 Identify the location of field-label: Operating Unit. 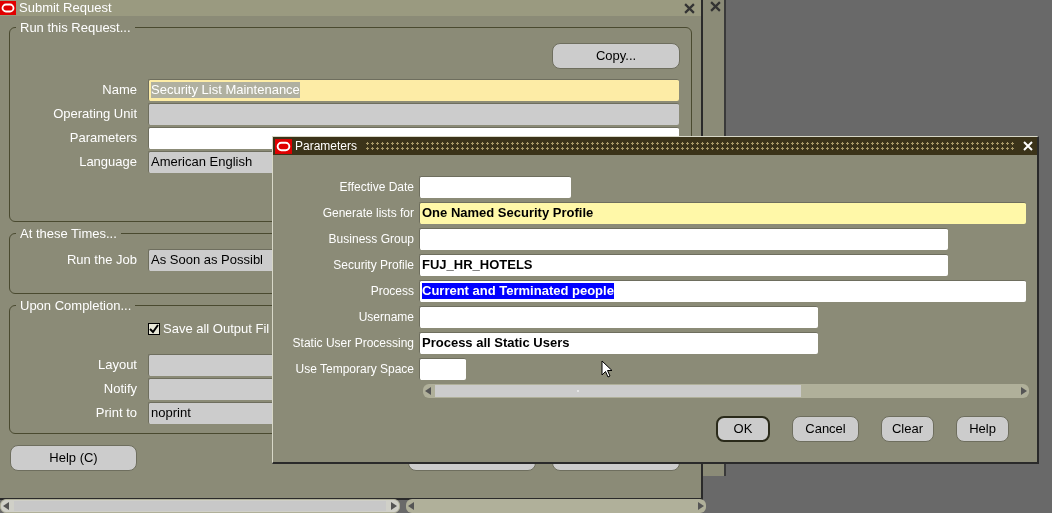
(95, 113).